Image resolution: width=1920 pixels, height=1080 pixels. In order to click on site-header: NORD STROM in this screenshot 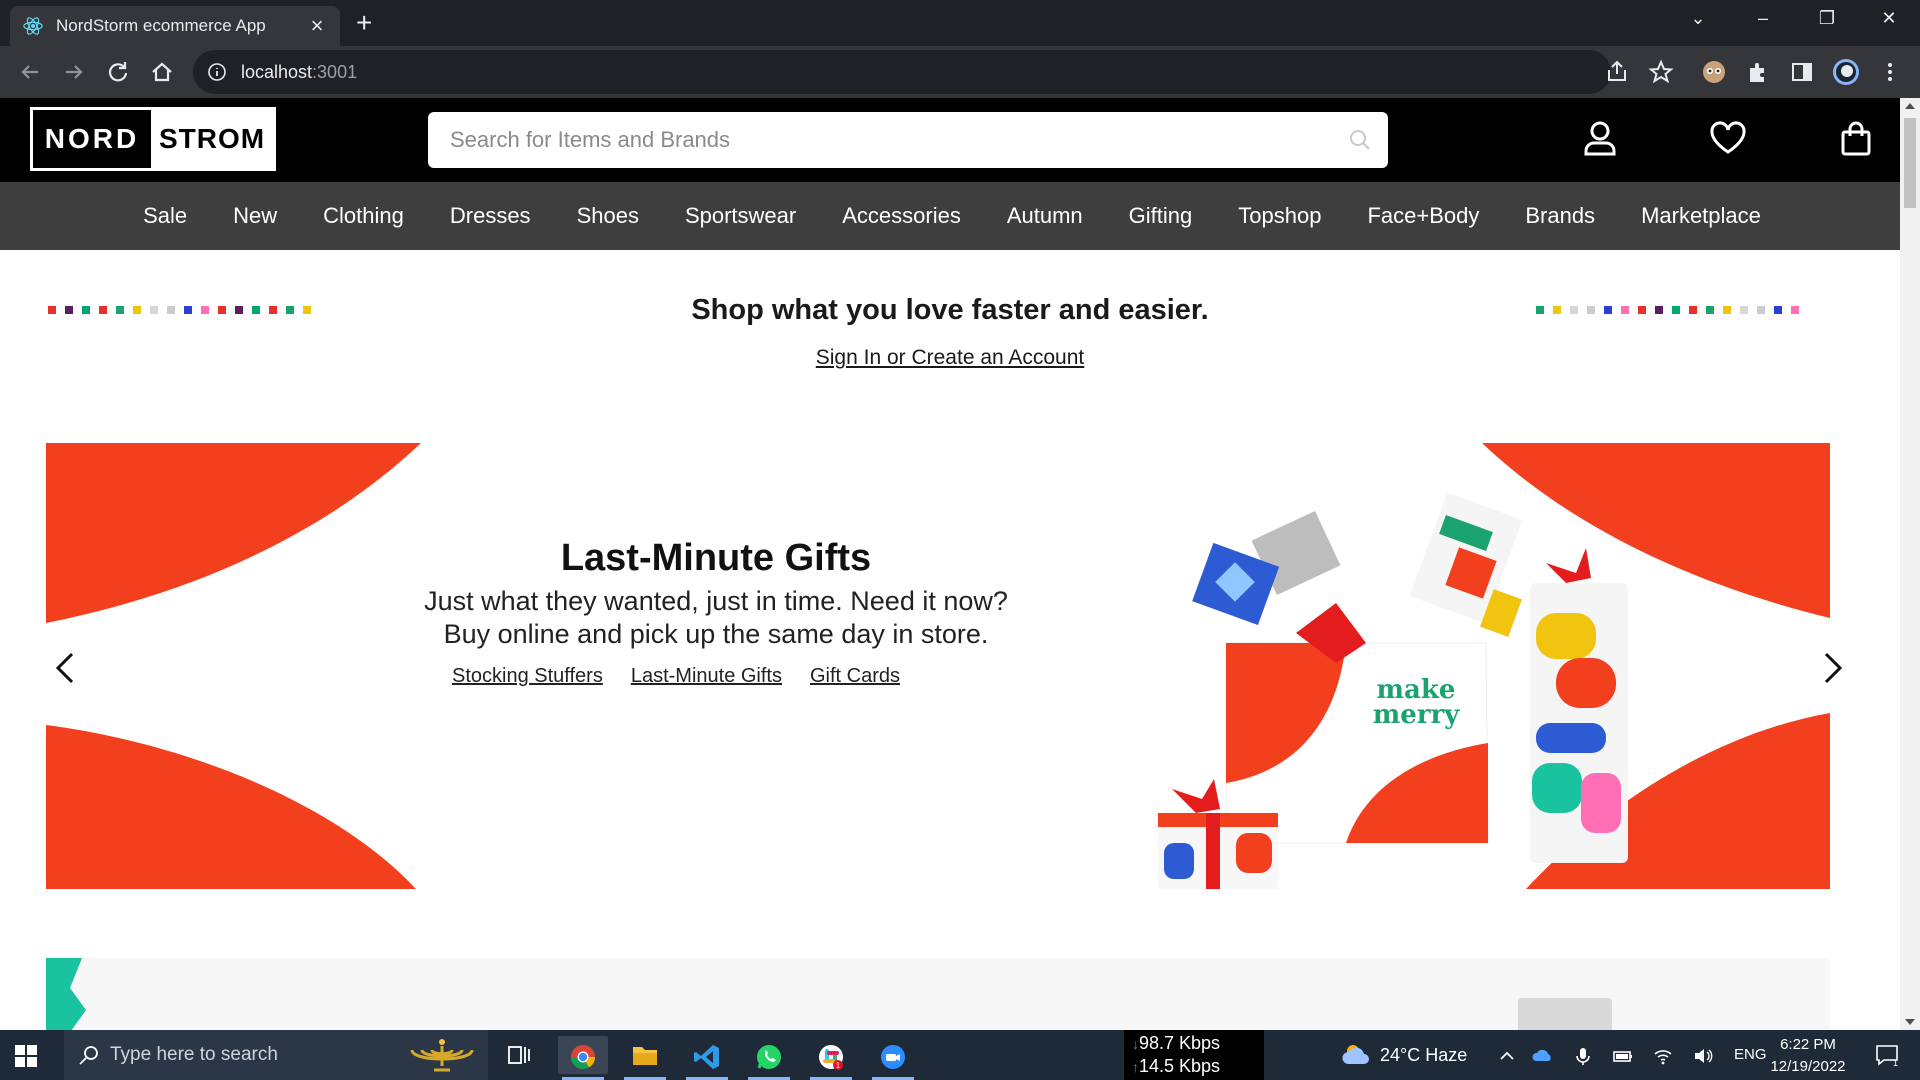, I will do `click(950, 140)`.